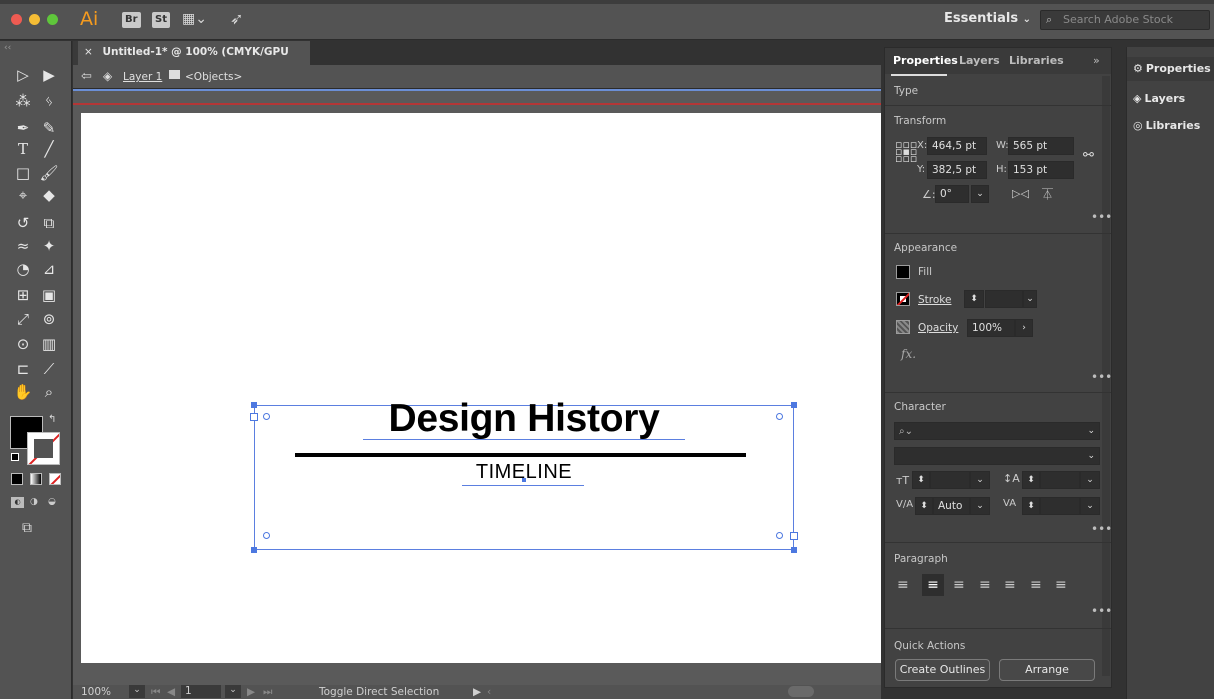 This screenshot has width=1214, height=699. What do you see at coordinates (233, 691) in the screenshot?
I see `artboard-dropdown-icon: ⌄` at bounding box center [233, 691].